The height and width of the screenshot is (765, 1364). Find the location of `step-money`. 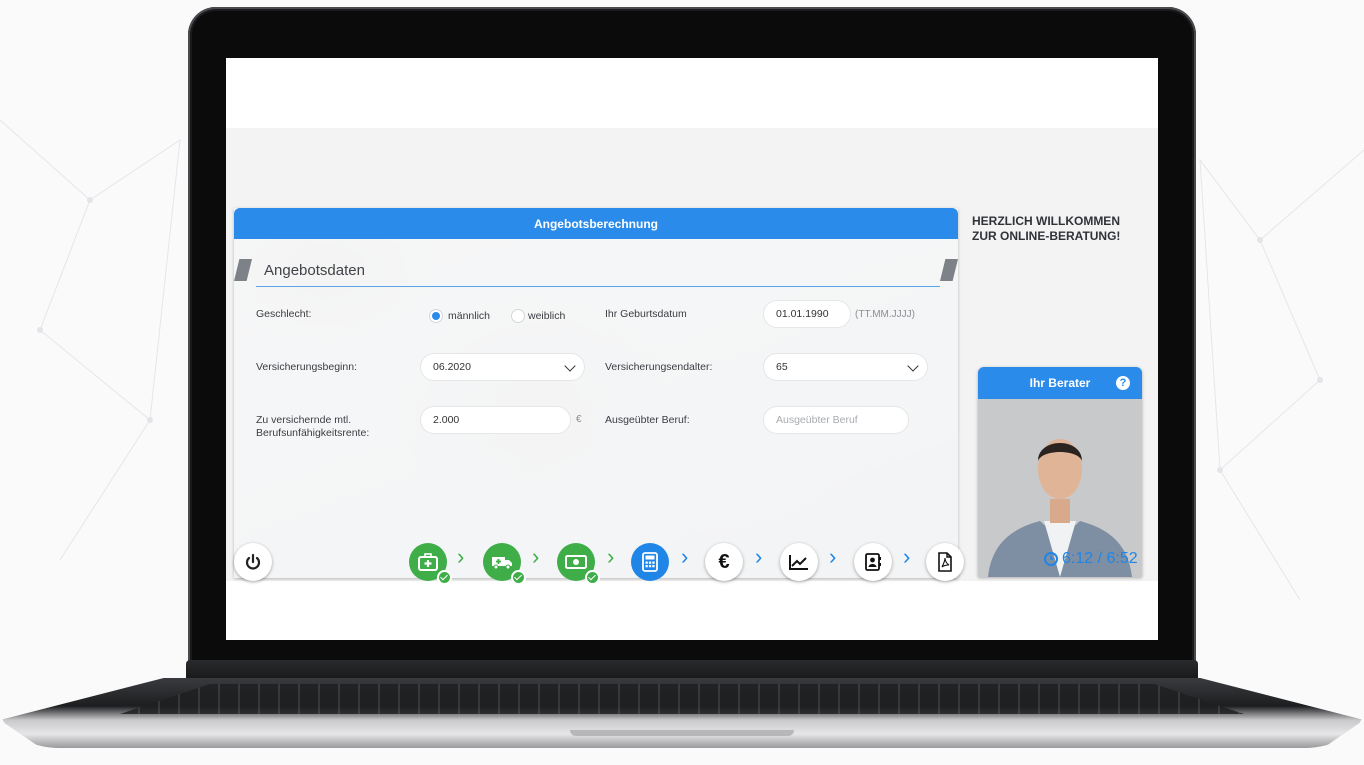

step-money is located at coordinates (578, 564).